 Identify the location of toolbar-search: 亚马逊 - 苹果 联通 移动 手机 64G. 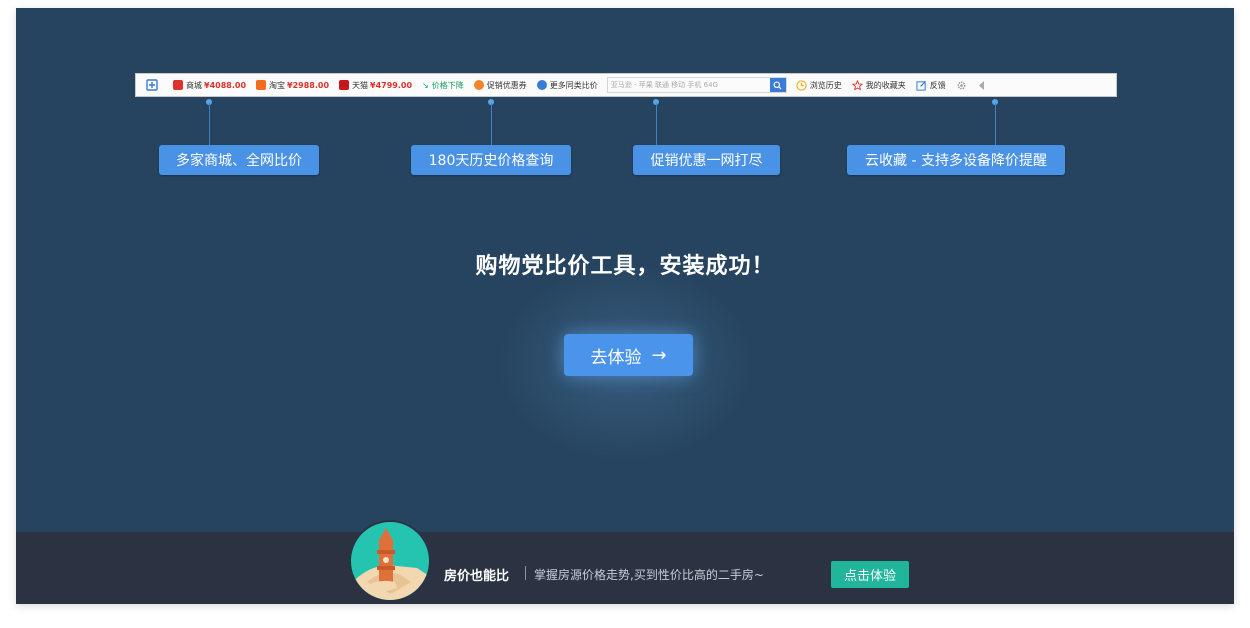
(696, 85).